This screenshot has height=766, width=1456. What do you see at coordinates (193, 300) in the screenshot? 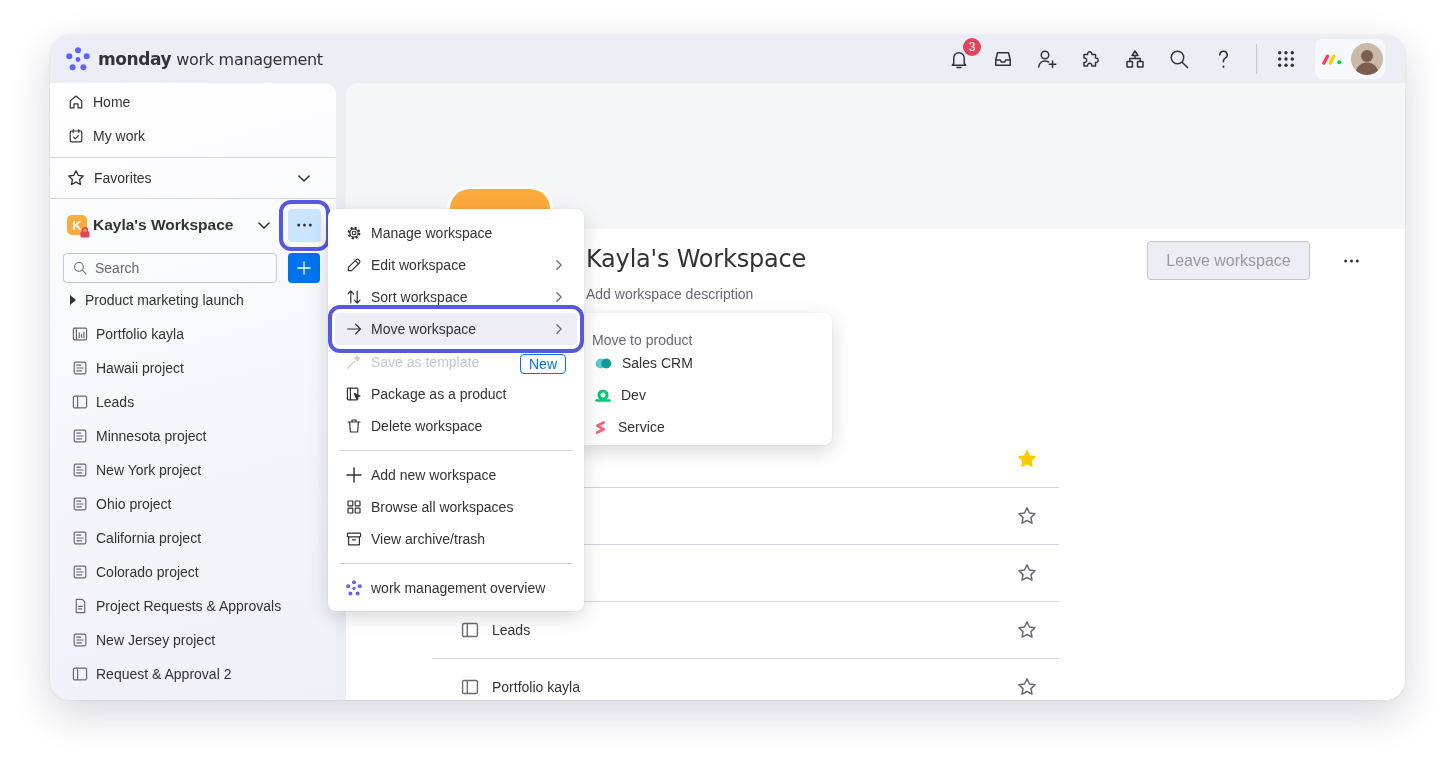
I see `sidebar-item: Product marketing launch` at bounding box center [193, 300].